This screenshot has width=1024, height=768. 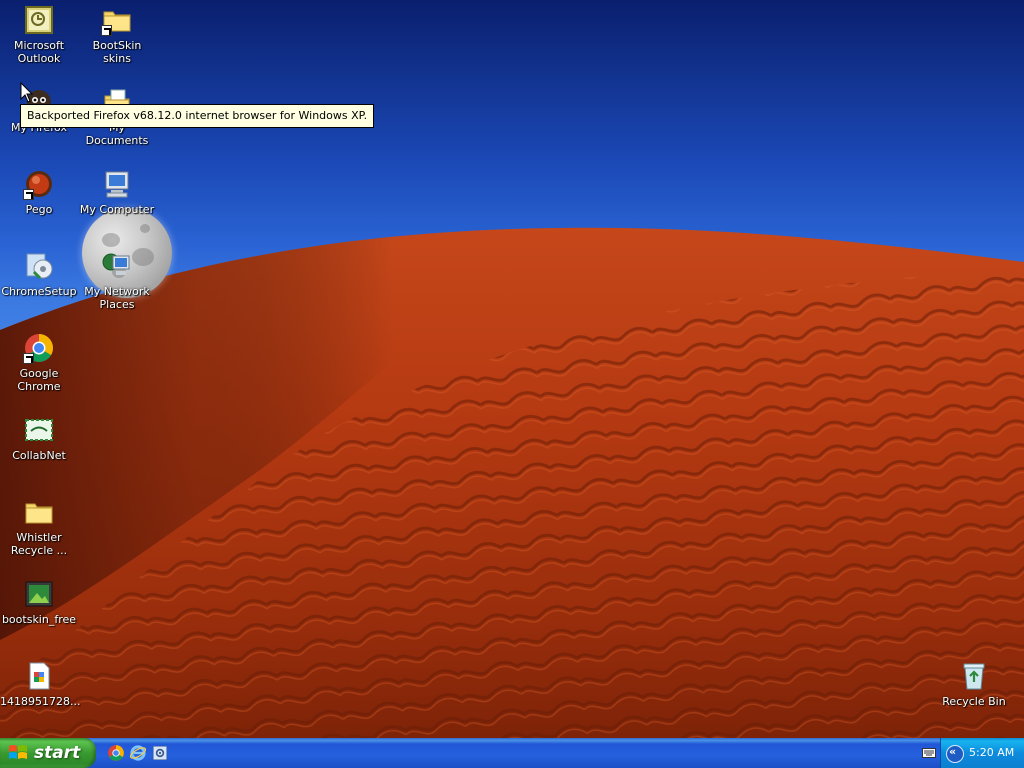 I want to click on icon-label: My Network Places, so click(x=117, y=298).